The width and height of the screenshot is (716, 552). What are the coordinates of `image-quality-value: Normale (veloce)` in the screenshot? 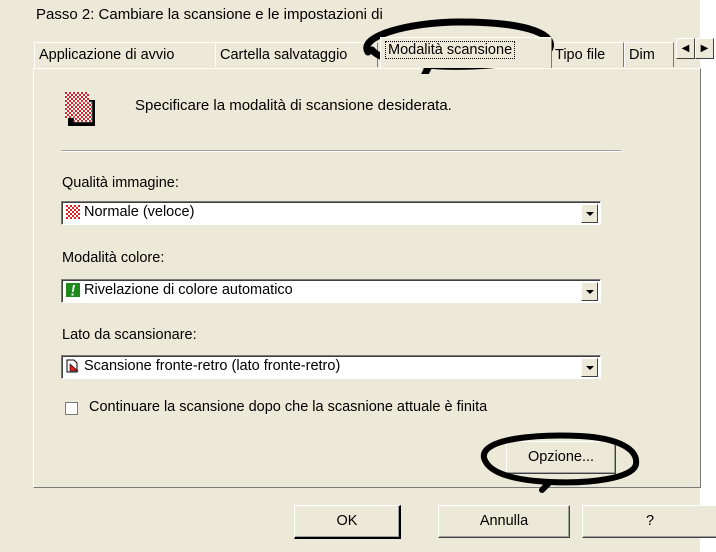 It's located at (139, 212).